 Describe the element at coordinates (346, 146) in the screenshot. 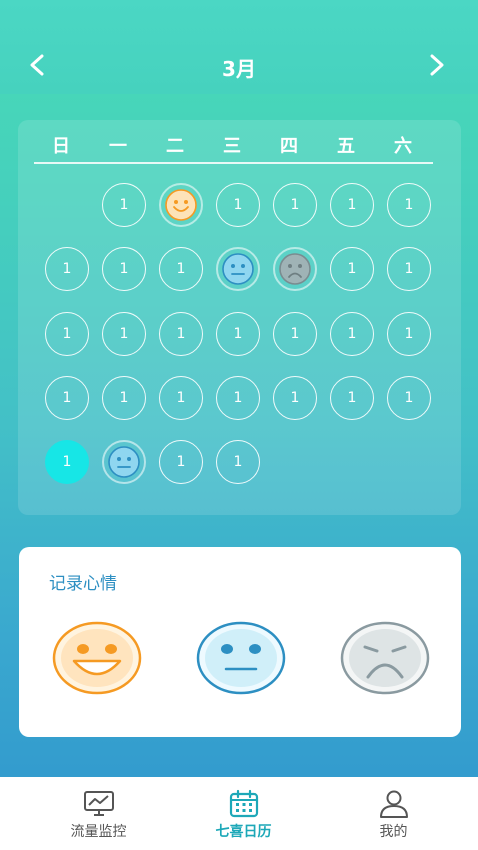

I see `weekday-label: 五` at that location.